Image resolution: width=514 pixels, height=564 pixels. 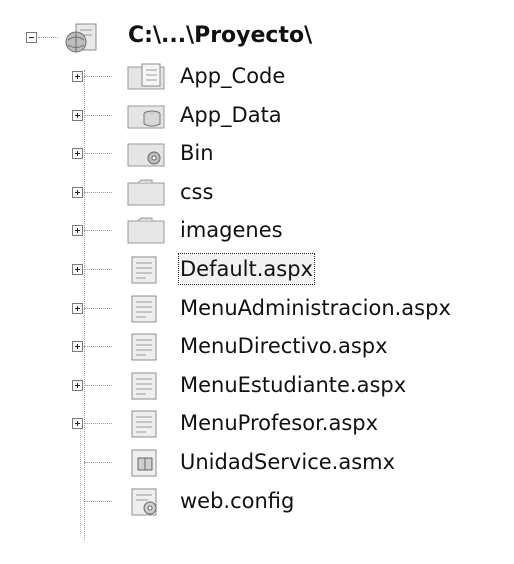 I want to click on root-label: C:\...\Proyecto\, so click(x=220, y=35).